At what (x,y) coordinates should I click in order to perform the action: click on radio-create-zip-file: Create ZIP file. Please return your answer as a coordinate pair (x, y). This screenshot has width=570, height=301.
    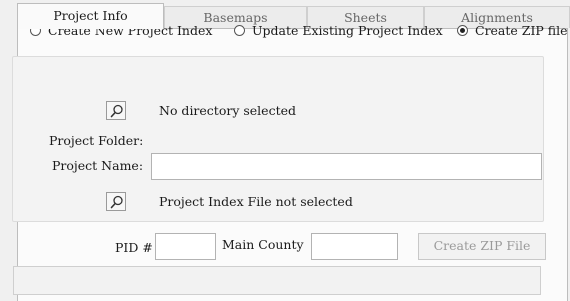
    Looking at the image, I should click on (512, 30).